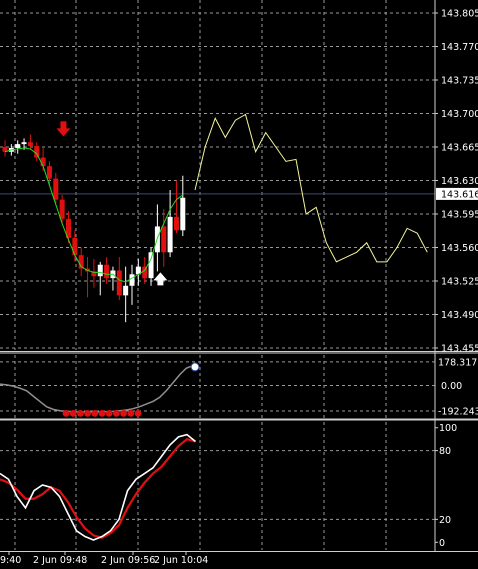  What do you see at coordinates (451, 386) in the screenshot?
I see `cci-level-label: 0.00` at bounding box center [451, 386].